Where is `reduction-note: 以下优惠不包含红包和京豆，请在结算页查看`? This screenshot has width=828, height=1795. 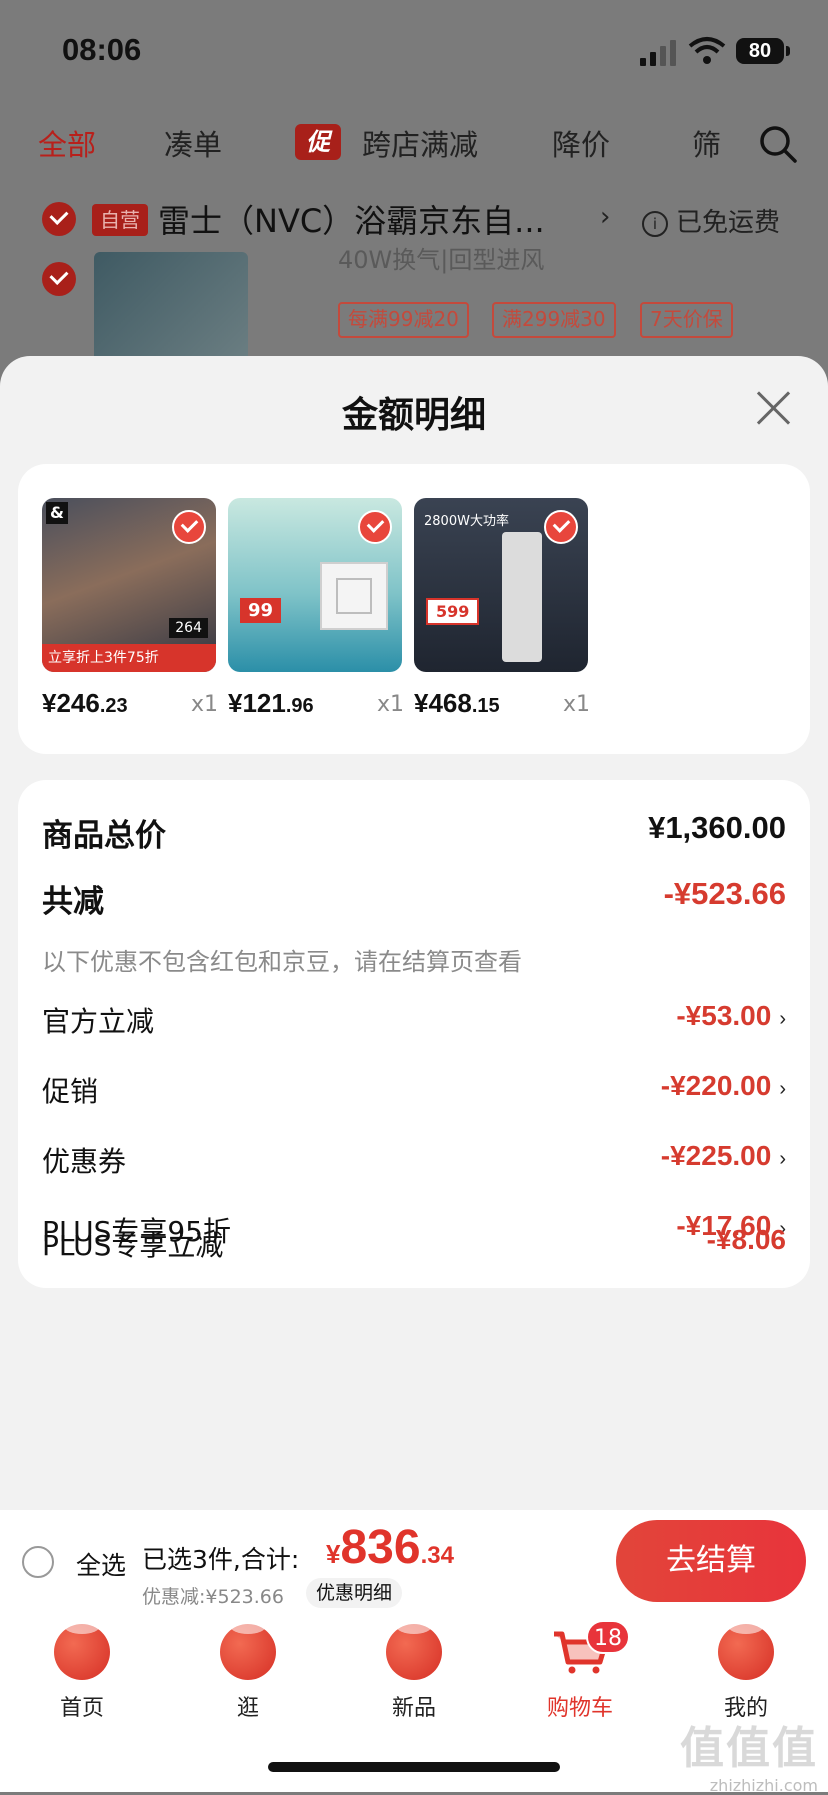
reduction-note: 以下优惠不包含红包和京豆，请在结算页查看 is located at coordinates (282, 962).